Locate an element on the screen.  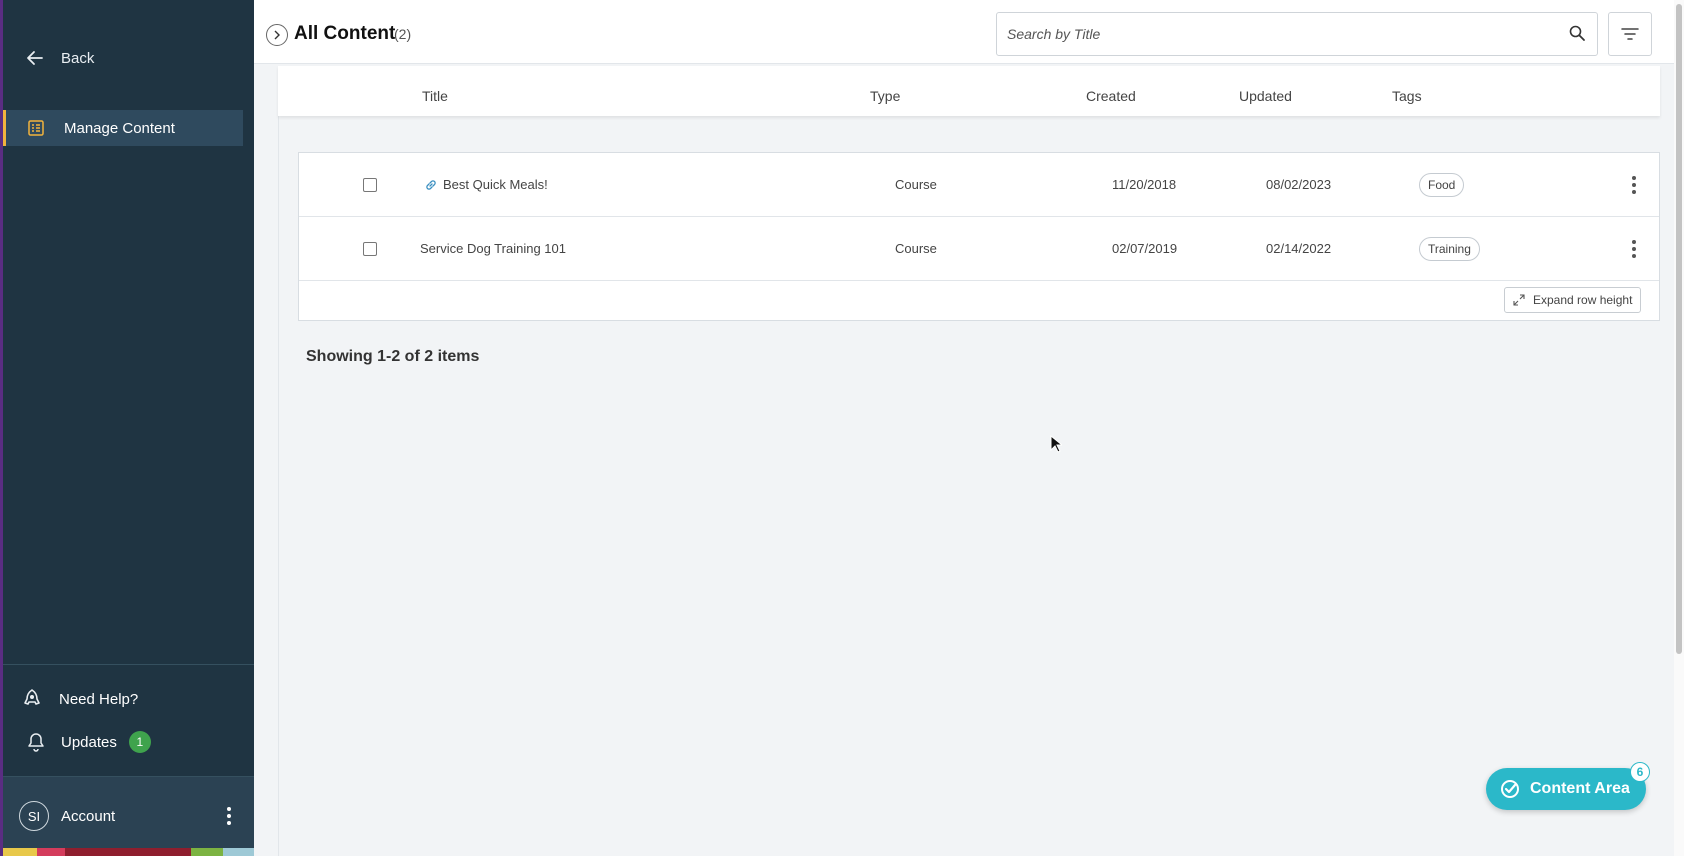
top-bar: All Content (2) is located at coordinates (964, 32).